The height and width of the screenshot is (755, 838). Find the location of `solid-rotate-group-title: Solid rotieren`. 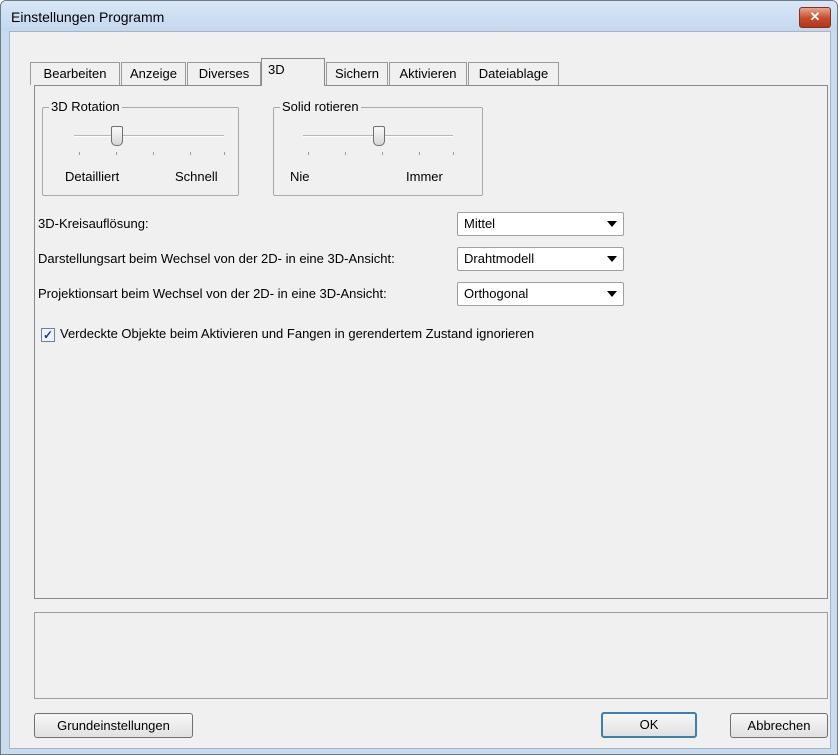

solid-rotate-group-title: Solid rotieren is located at coordinates (320, 106).